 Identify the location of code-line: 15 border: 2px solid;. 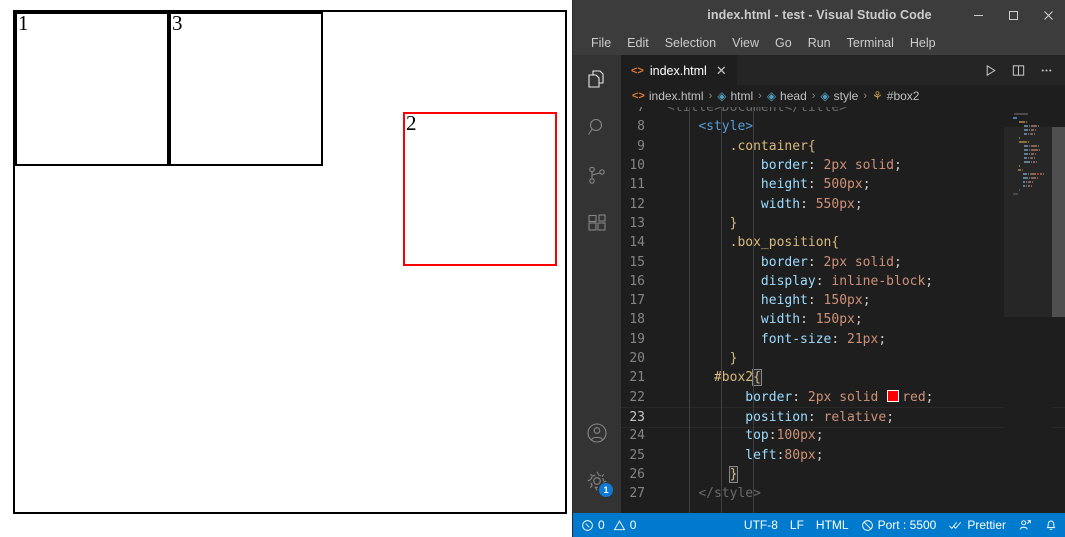
(843, 261).